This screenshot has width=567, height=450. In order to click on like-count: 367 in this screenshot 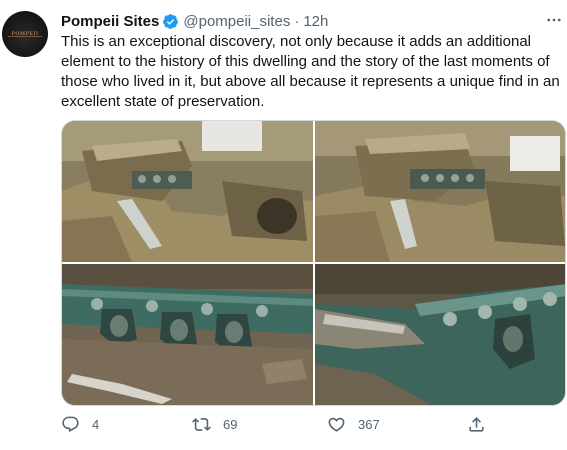, I will do `click(369, 424)`.